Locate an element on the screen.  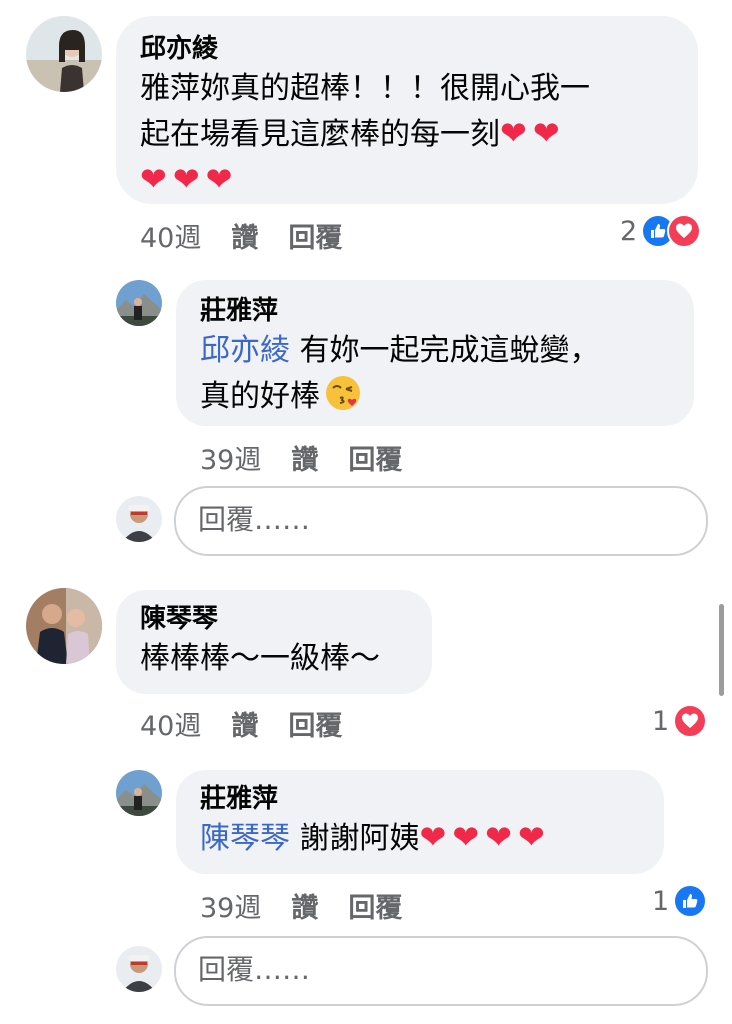
comment-text: 起在場看見這麼棒的每一刻 is located at coordinates (320, 134).